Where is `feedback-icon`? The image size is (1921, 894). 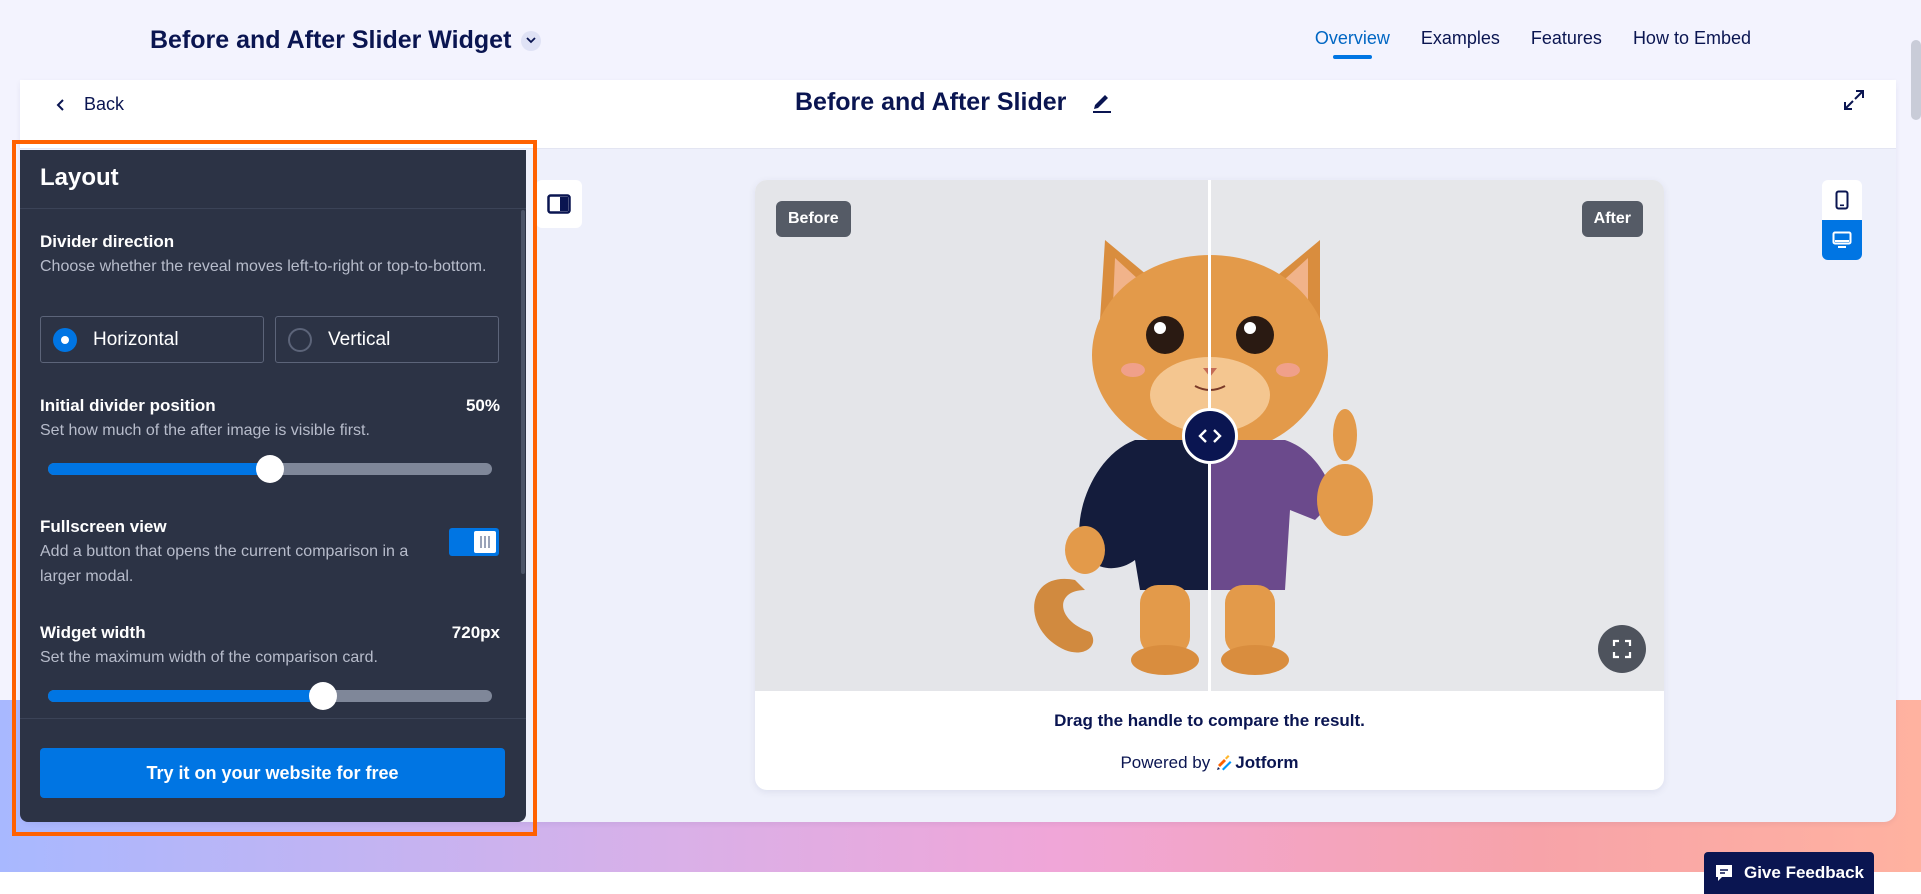 feedback-icon is located at coordinates (1723, 873).